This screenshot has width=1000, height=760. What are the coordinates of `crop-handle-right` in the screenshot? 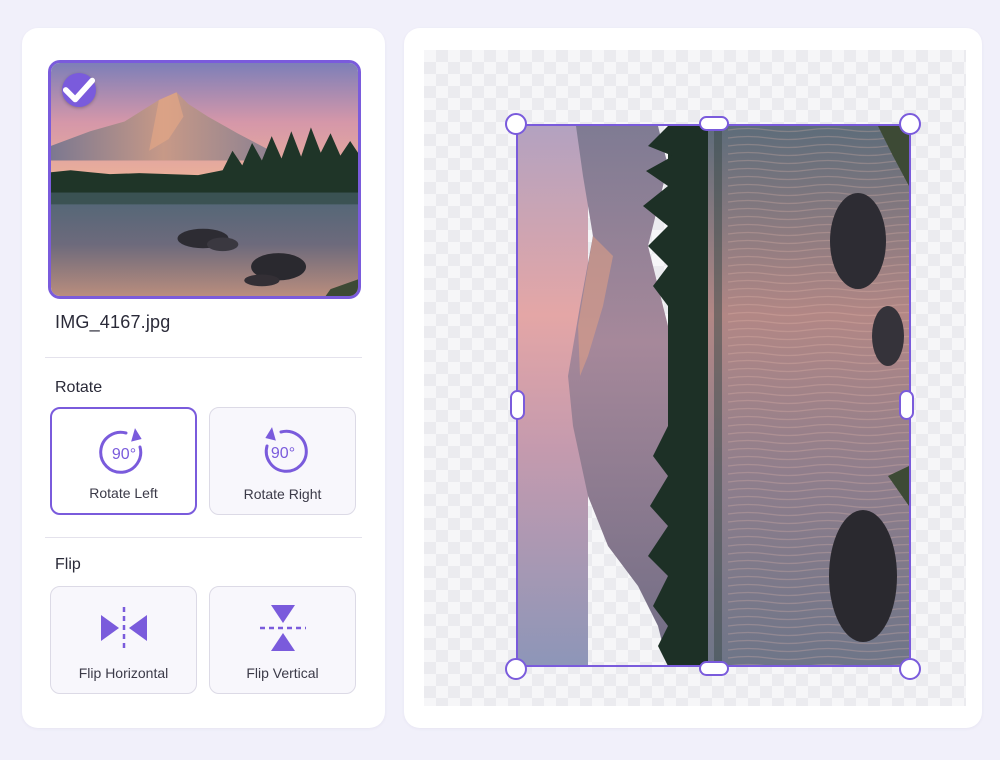 It's located at (906, 405).